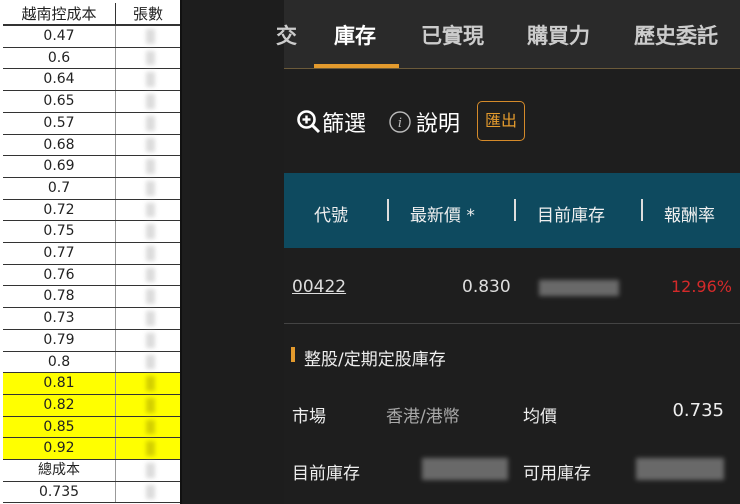  What do you see at coordinates (465, 469) in the screenshot?
I see `redacted-current-inventory` at bounding box center [465, 469].